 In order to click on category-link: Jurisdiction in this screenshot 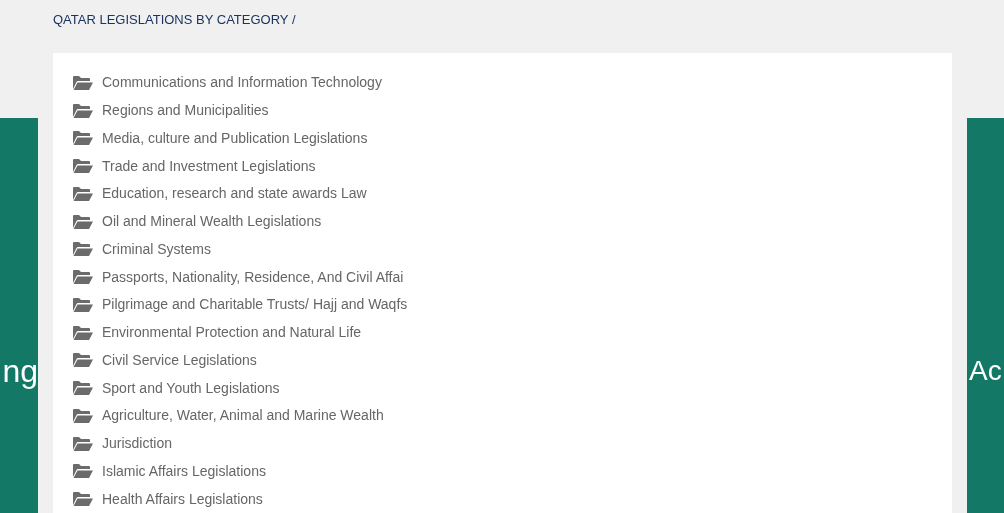, I will do `click(137, 444)`.